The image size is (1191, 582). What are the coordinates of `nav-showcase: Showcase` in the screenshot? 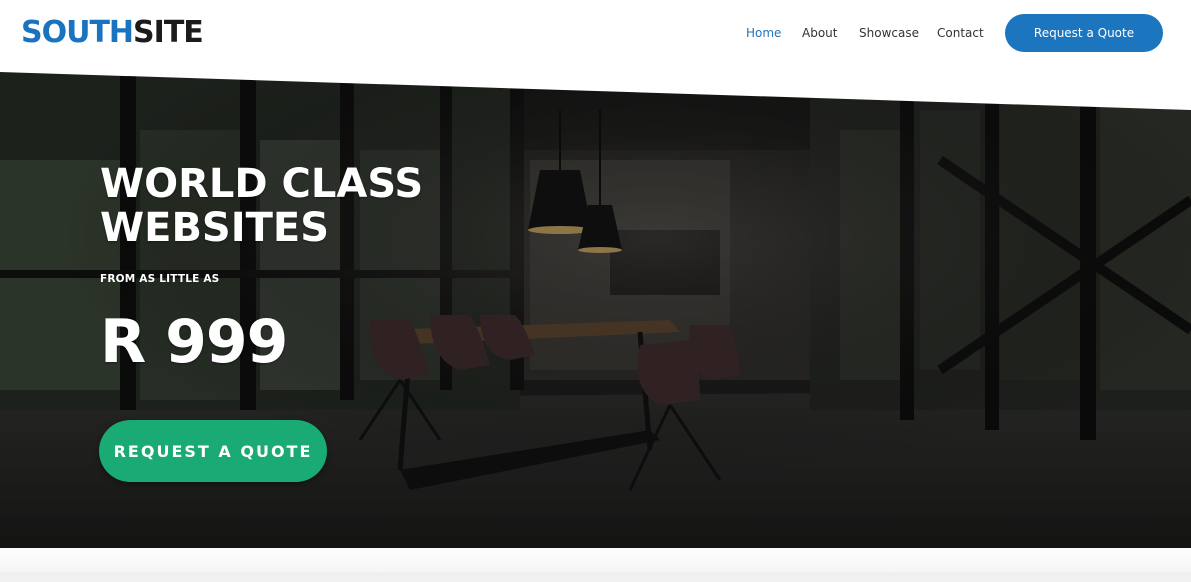 It's located at (889, 33).